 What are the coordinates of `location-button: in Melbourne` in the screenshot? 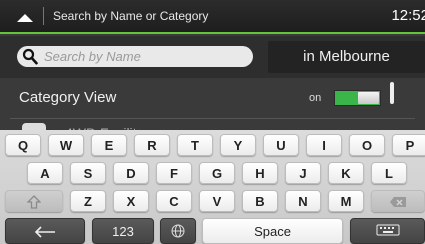 It's located at (346, 57).